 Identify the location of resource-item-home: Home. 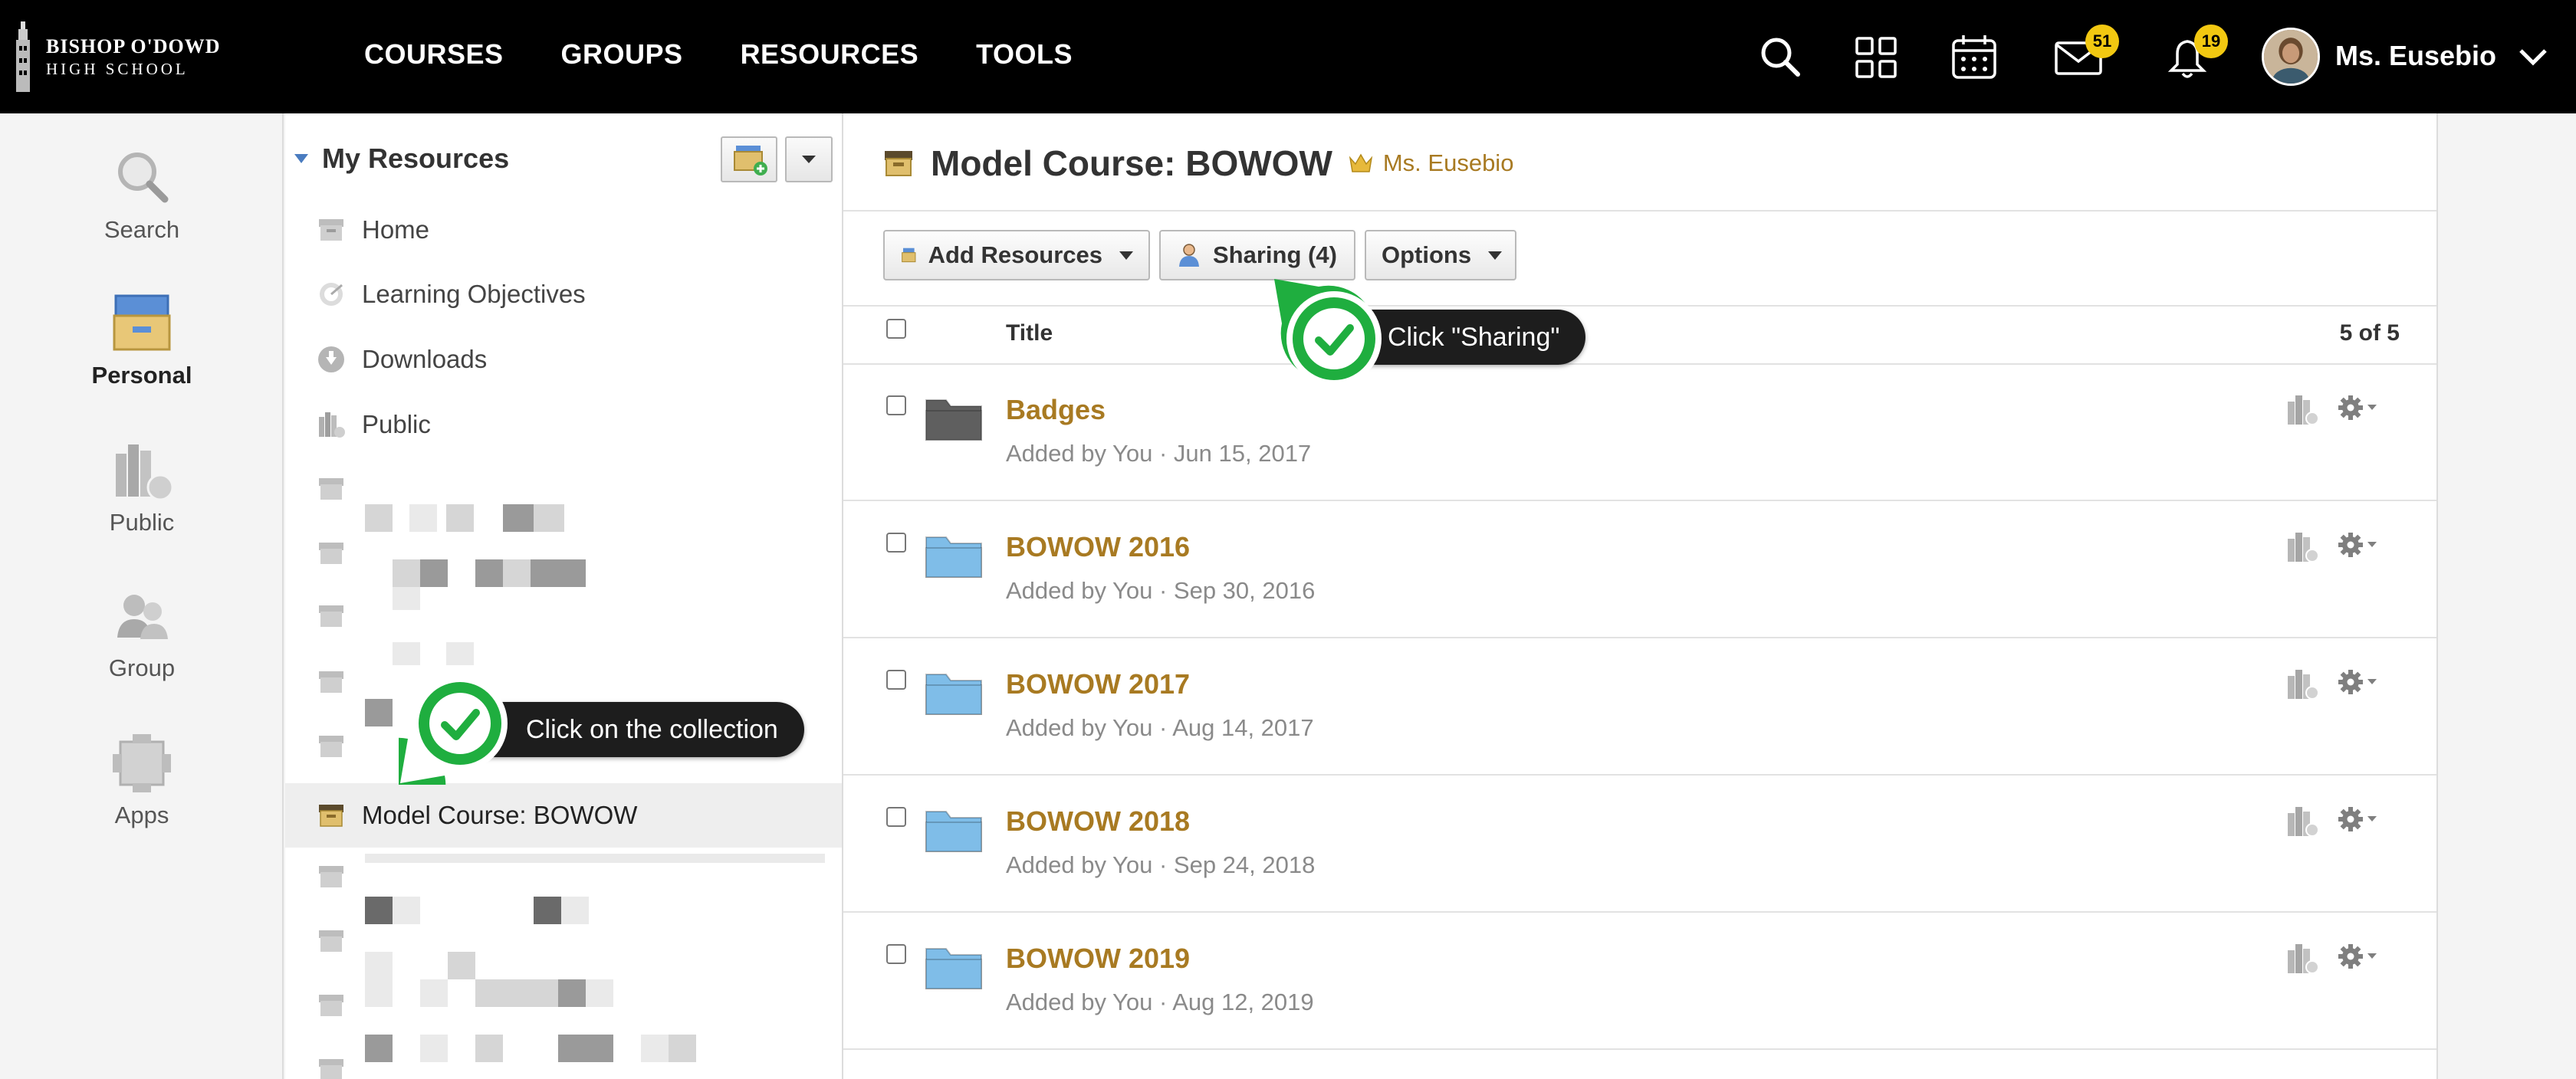
(373, 230).